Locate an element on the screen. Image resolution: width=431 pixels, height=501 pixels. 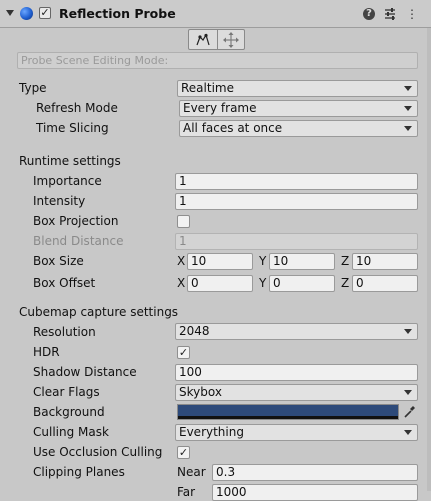
box-offset-y-label: Y is located at coordinates (263, 283).